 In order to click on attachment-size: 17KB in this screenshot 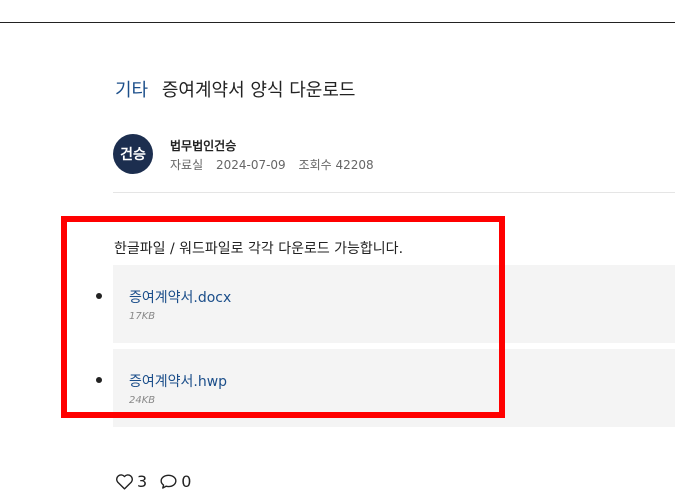, I will do `click(142, 316)`.